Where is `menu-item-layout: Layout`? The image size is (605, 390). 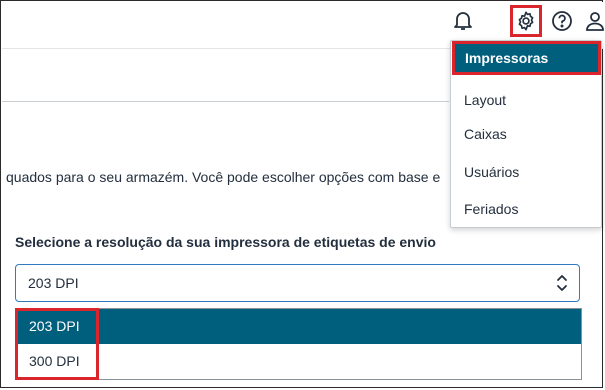 menu-item-layout: Layout is located at coordinates (526, 100).